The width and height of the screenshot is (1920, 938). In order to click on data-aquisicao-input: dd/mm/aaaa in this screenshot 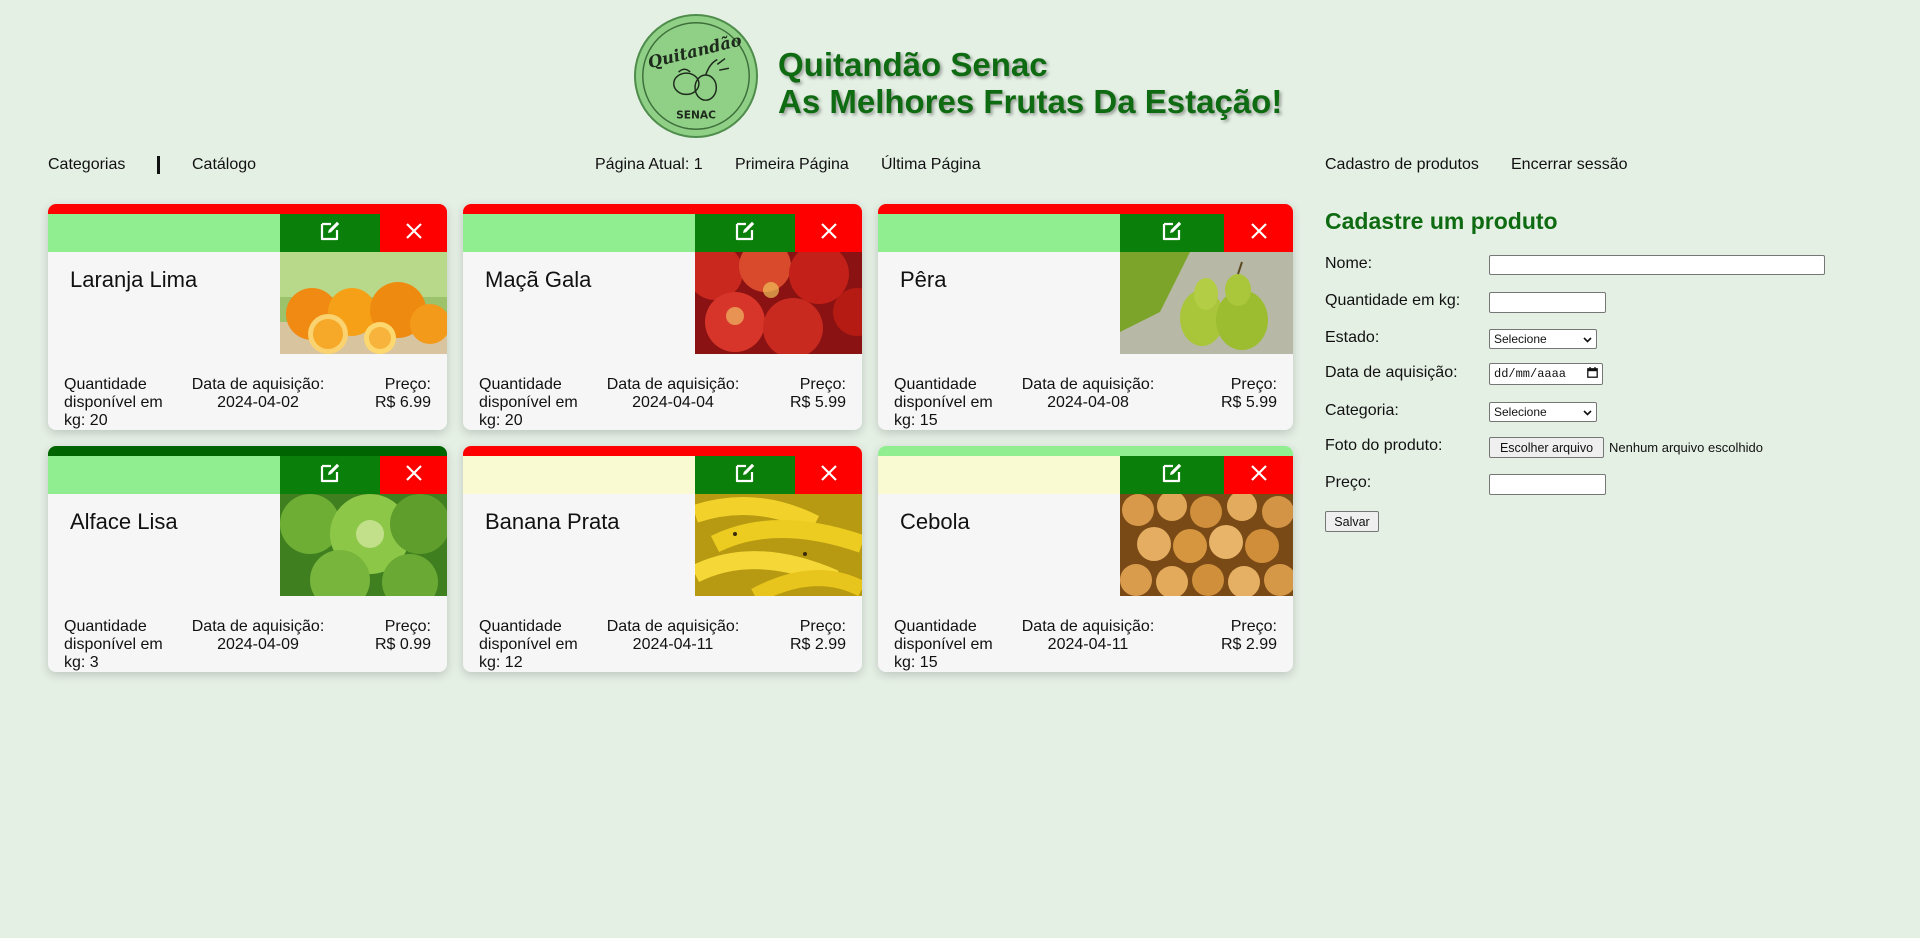, I will do `click(1546, 374)`.